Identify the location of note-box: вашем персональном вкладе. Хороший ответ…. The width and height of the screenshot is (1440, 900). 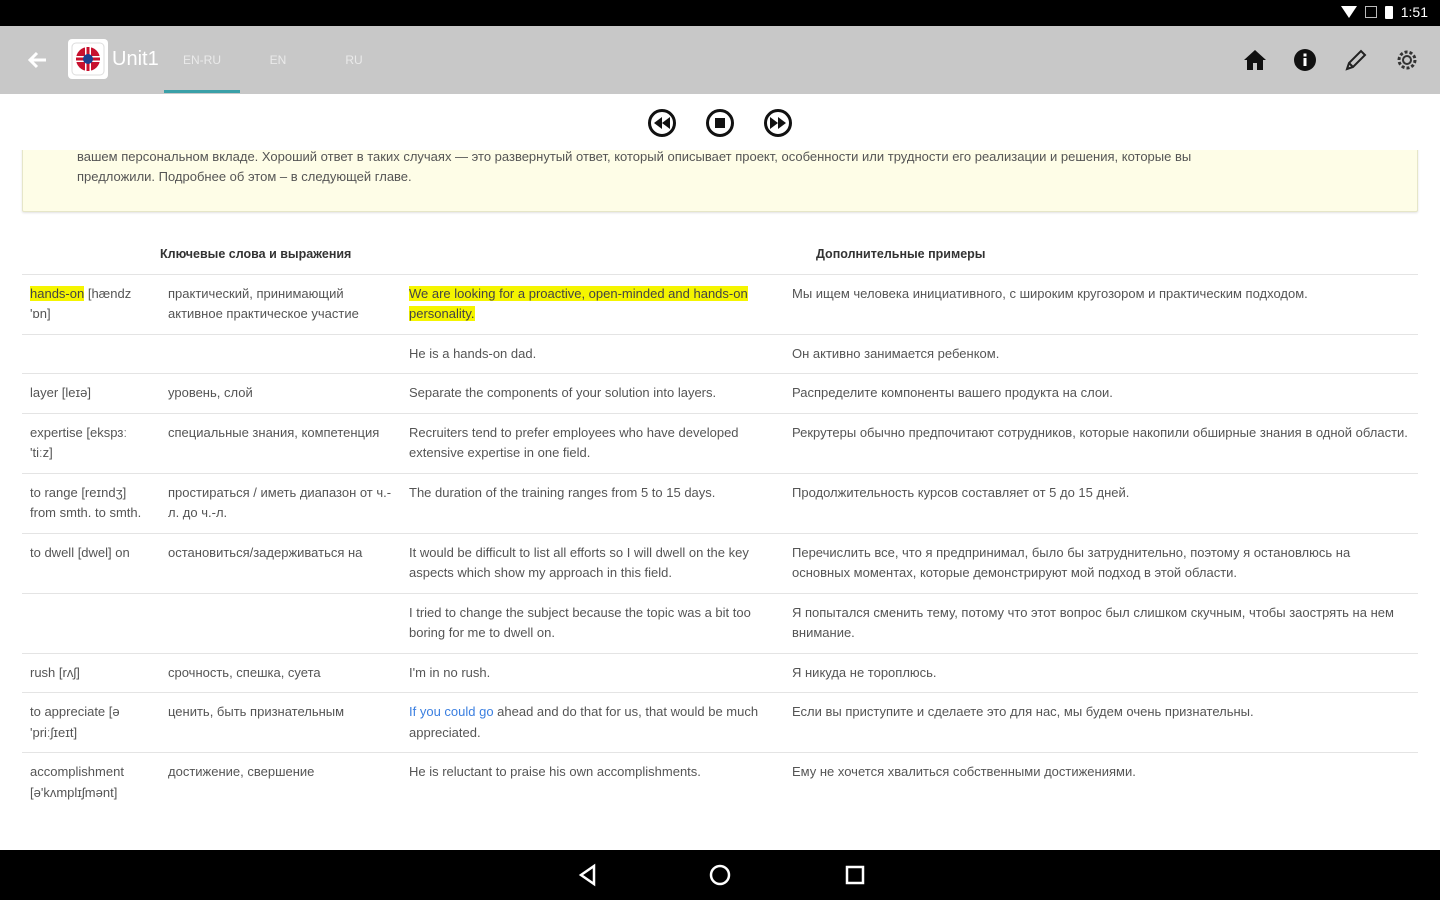
(720, 181).